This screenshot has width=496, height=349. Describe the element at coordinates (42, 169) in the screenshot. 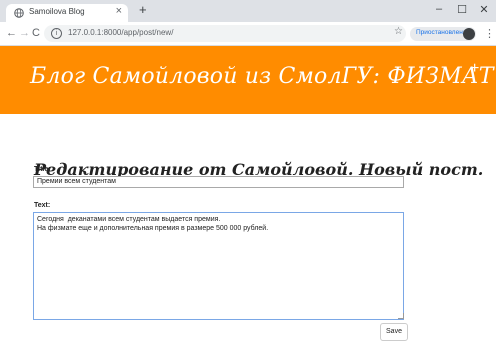

I see `title-label: Title:` at that location.